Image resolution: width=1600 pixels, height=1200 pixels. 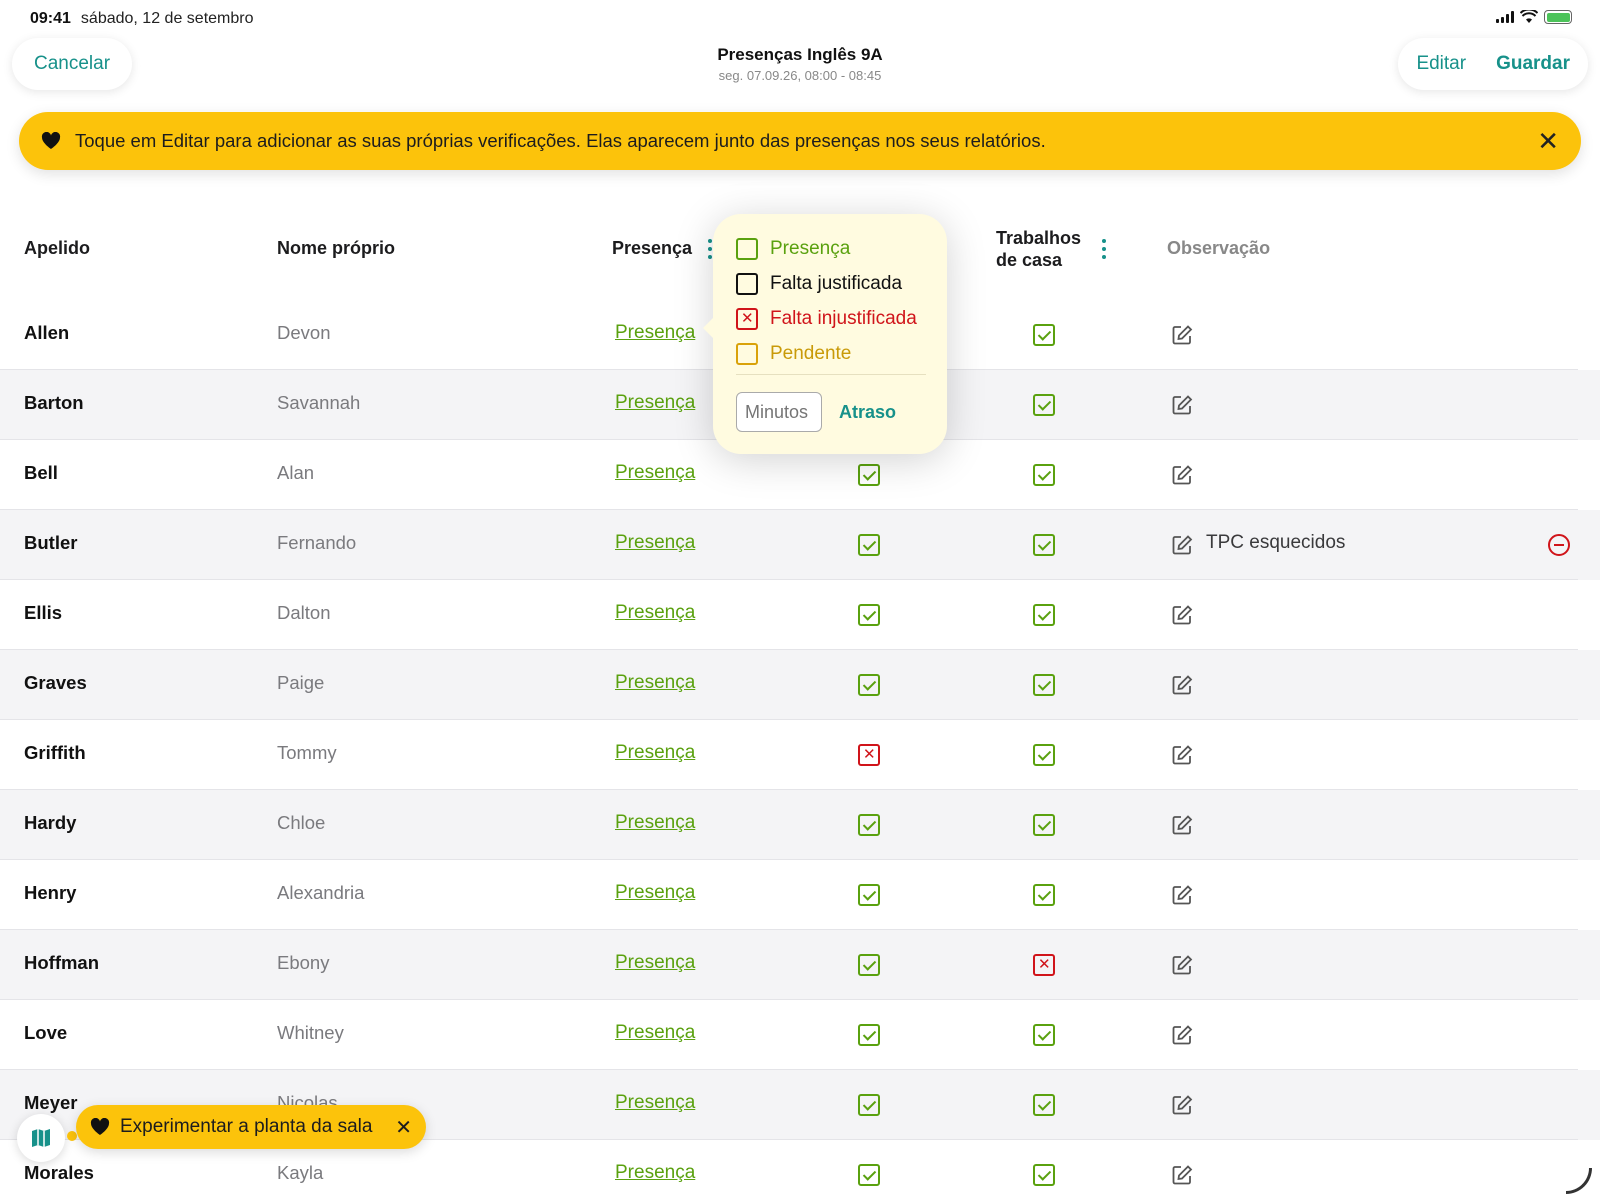 What do you see at coordinates (43, 612) in the screenshot?
I see `last-name-cell: Ellis` at bounding box center [43, 612].